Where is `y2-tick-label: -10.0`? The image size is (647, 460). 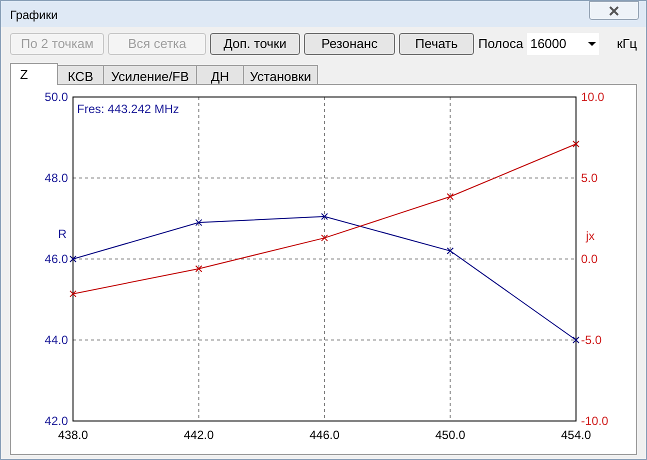
y2-tick-label: -10.0 is located at coordinates (594, 421).